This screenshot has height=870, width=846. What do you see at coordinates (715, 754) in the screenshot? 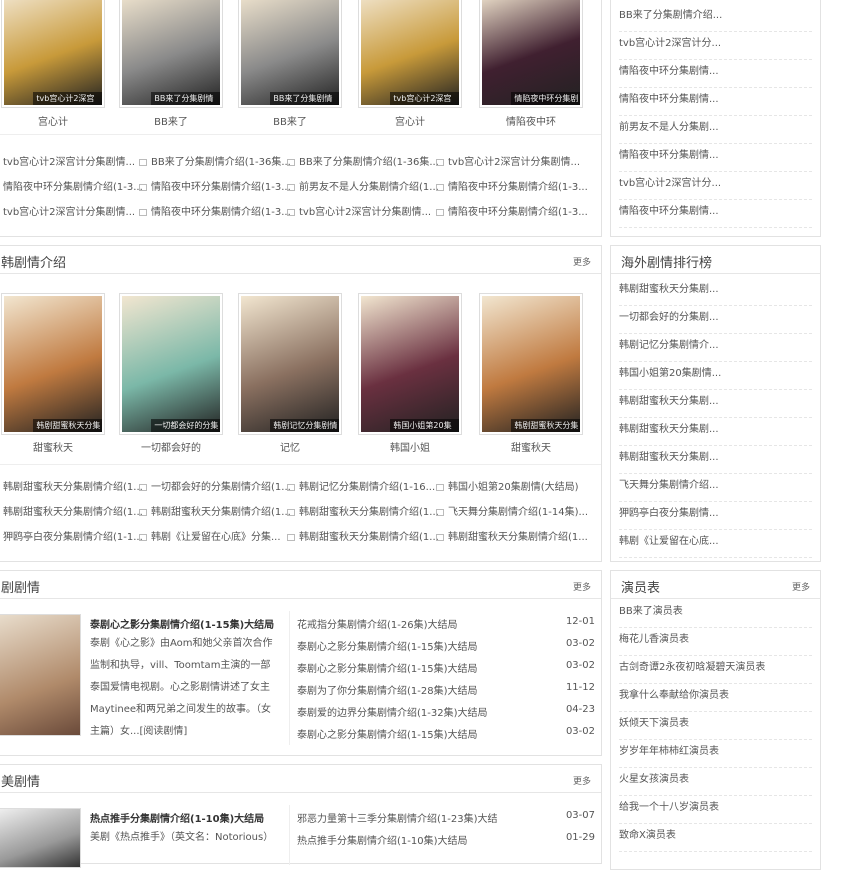
I see `sidebar-item: 岁岁年年柿柿红演员表` at bounding box center [715, 754].